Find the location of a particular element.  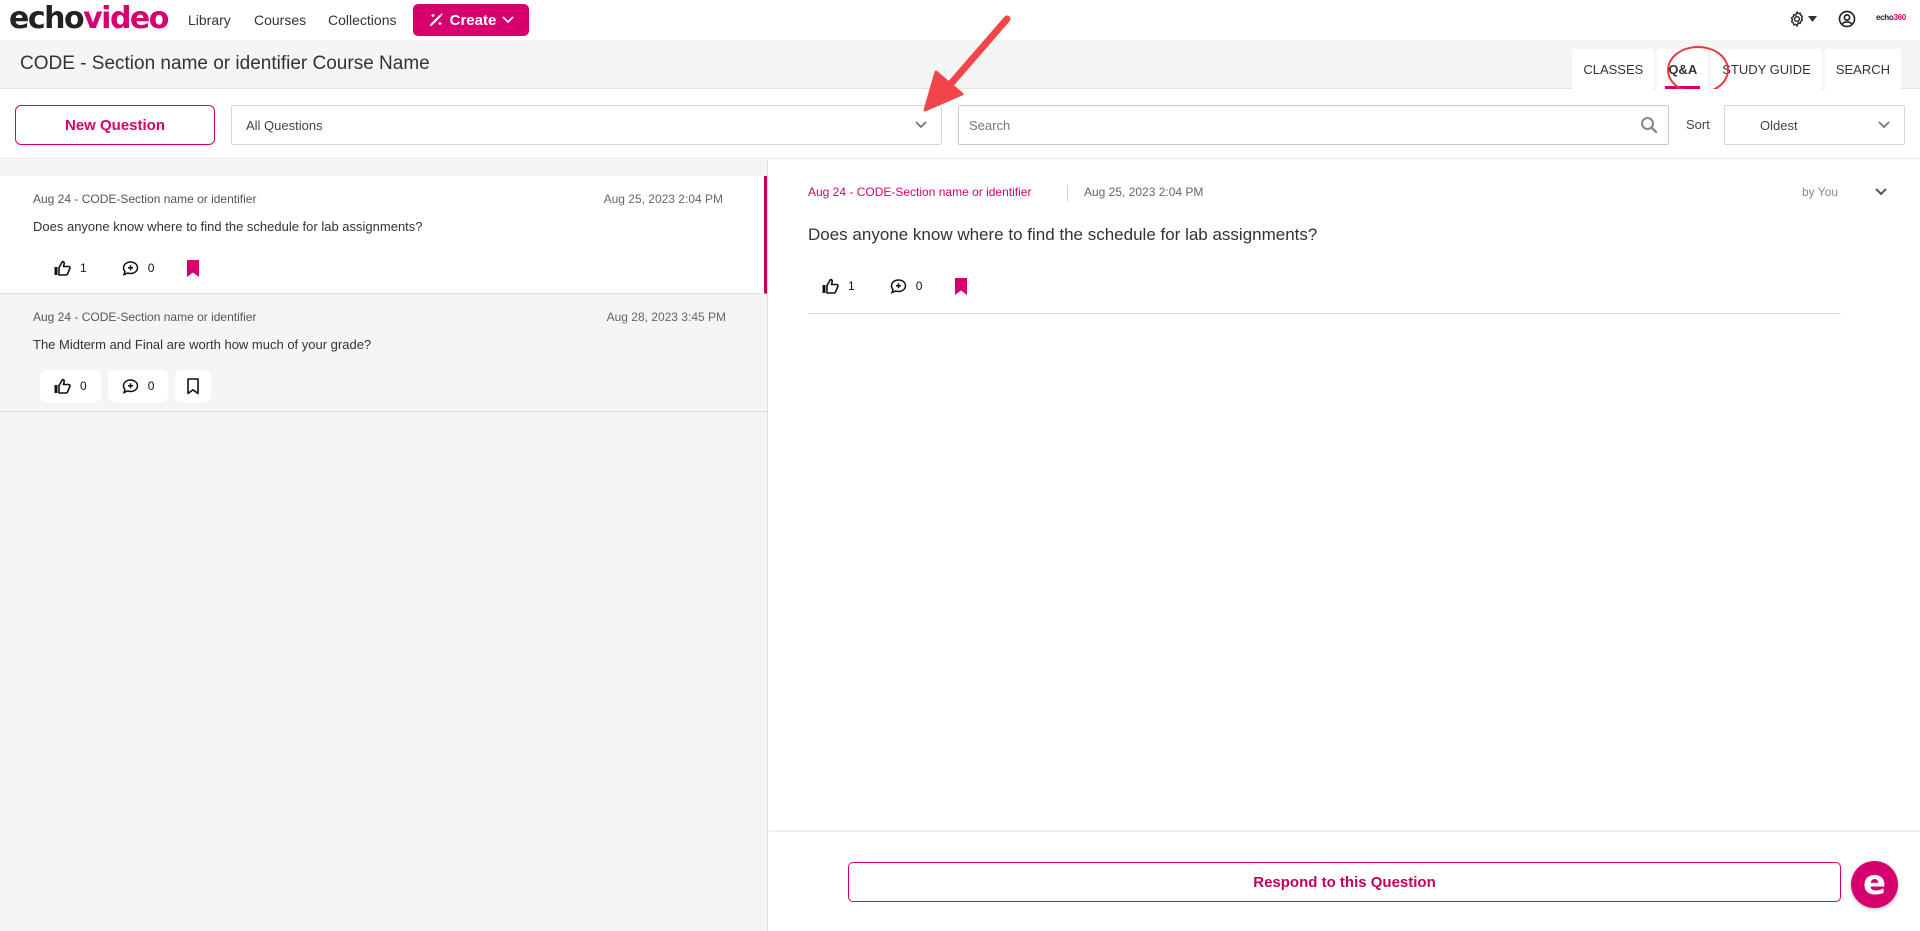

echo-chat-button: e is located at coordinates (1874, 884).